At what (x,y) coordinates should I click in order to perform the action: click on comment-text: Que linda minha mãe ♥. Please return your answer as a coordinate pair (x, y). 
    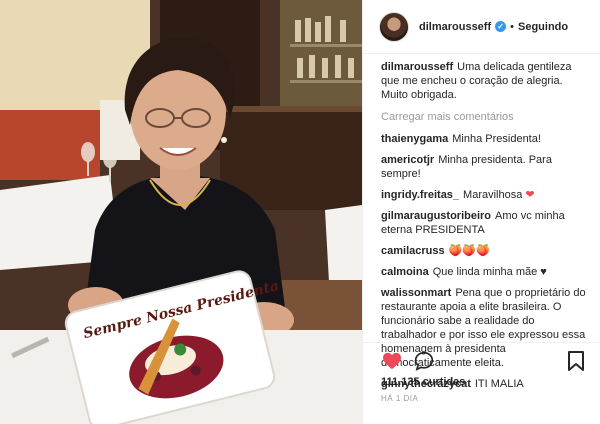
    Looking at the image, I should click on (489, 272).